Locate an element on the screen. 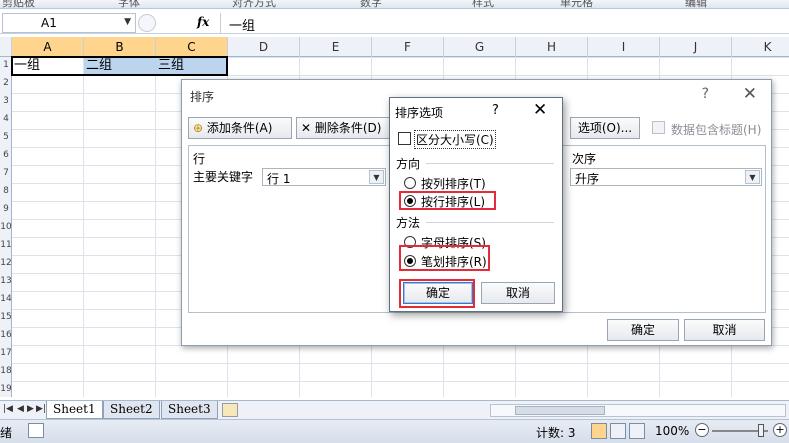 The height and width of the screenshot is (443, 789). sort-dialog-title: 排序 is located at coordinates (202, 97).